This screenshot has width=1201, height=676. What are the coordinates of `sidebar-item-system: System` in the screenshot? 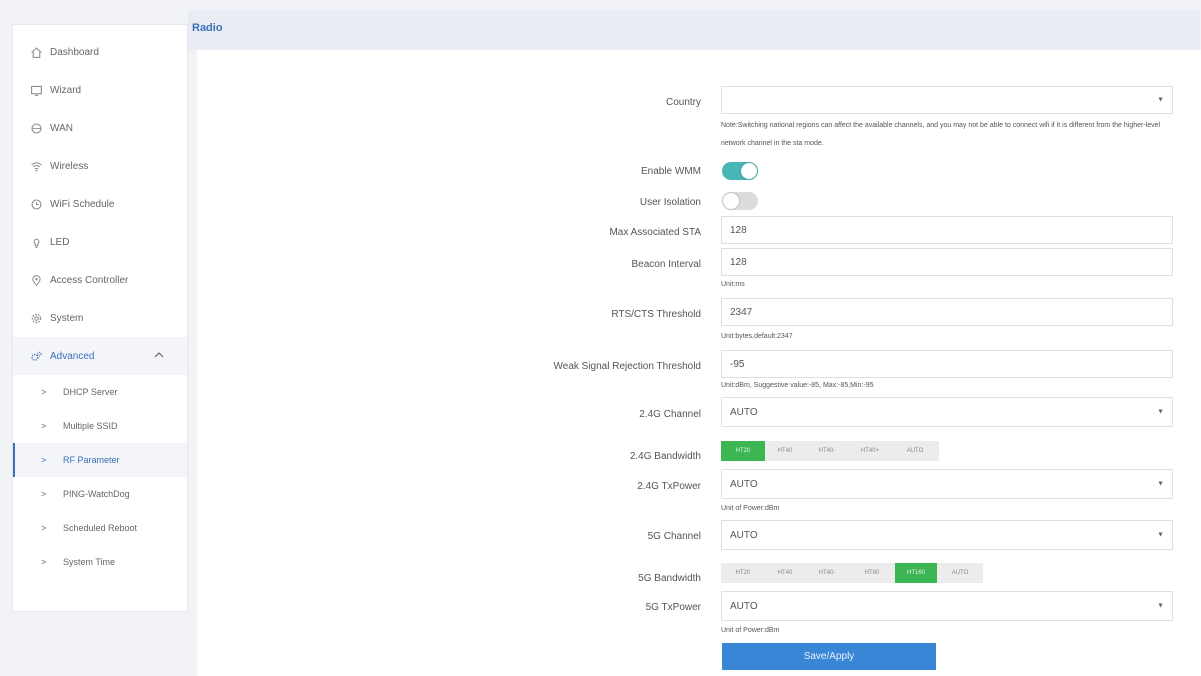 It's located at (100, 318).